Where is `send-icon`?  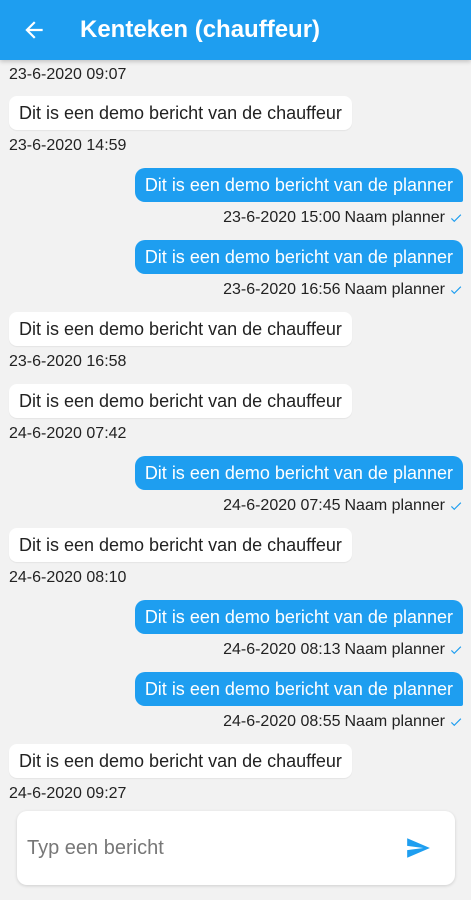 send-icon is located at coordinates (418, 848).